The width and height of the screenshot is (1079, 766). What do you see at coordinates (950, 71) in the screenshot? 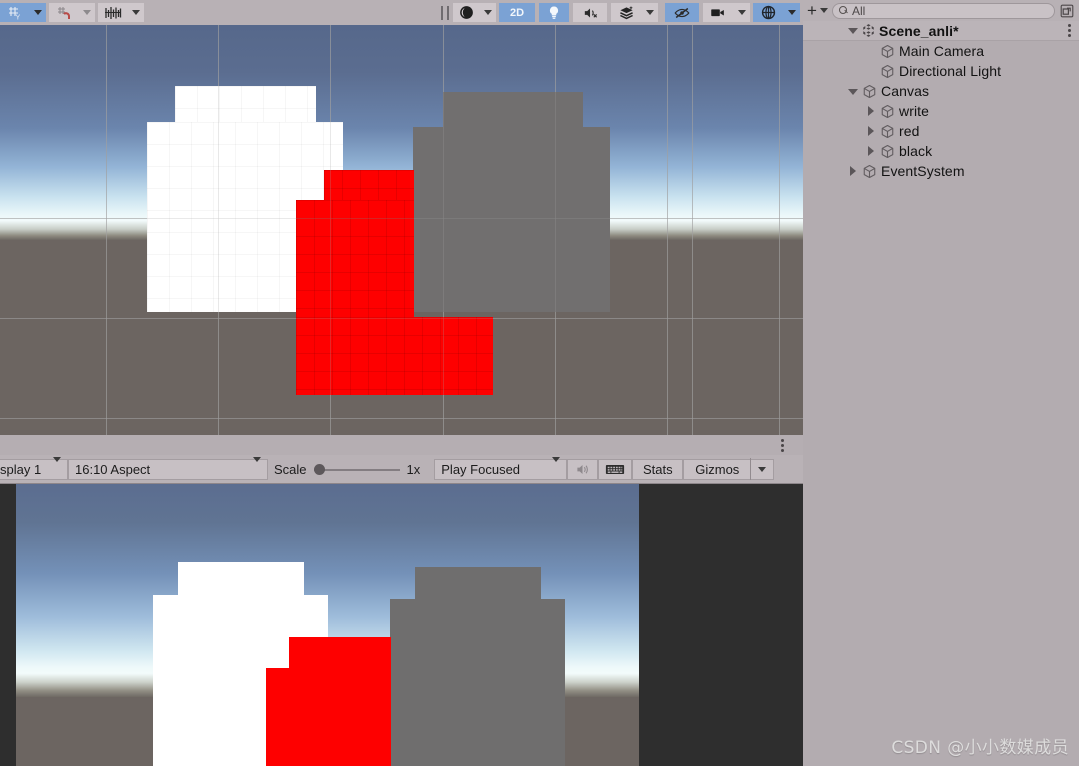
I see `hierarchy-row-label: Directional Light` at bounding box center [950, 71].